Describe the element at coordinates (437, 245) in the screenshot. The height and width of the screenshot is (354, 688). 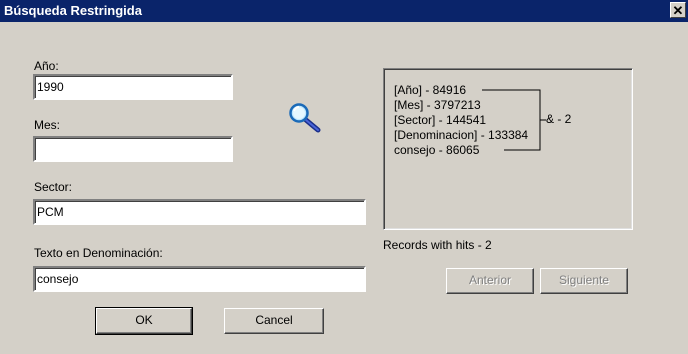
I see `records-summary: Records with hits - 2` at that location.